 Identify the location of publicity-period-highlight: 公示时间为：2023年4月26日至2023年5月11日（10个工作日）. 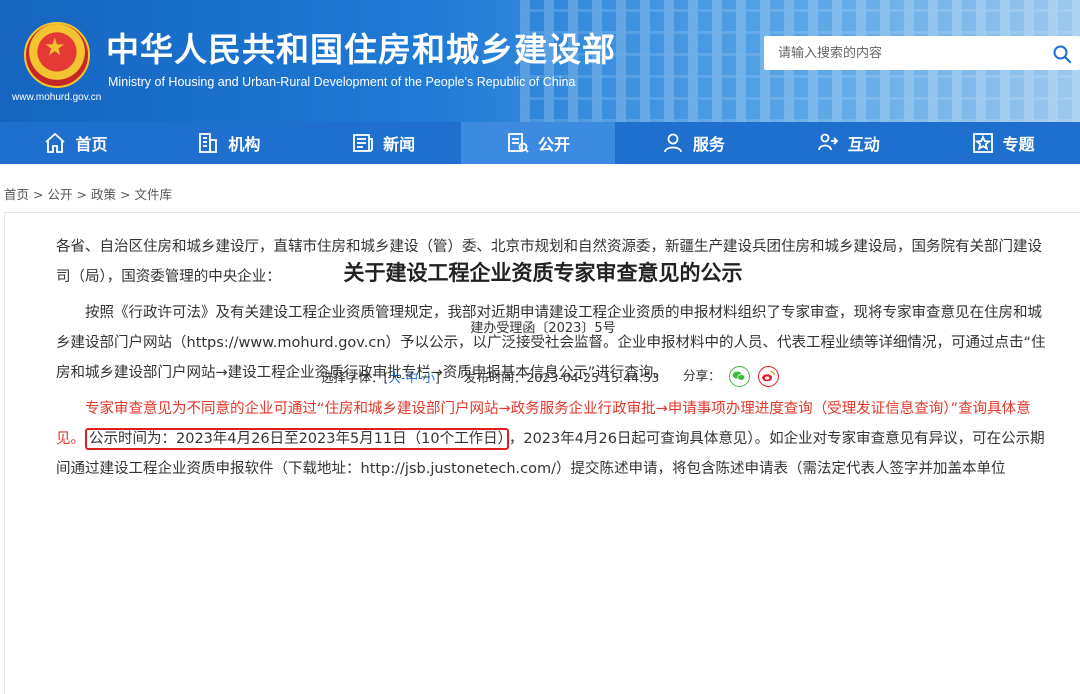
(297, 439).